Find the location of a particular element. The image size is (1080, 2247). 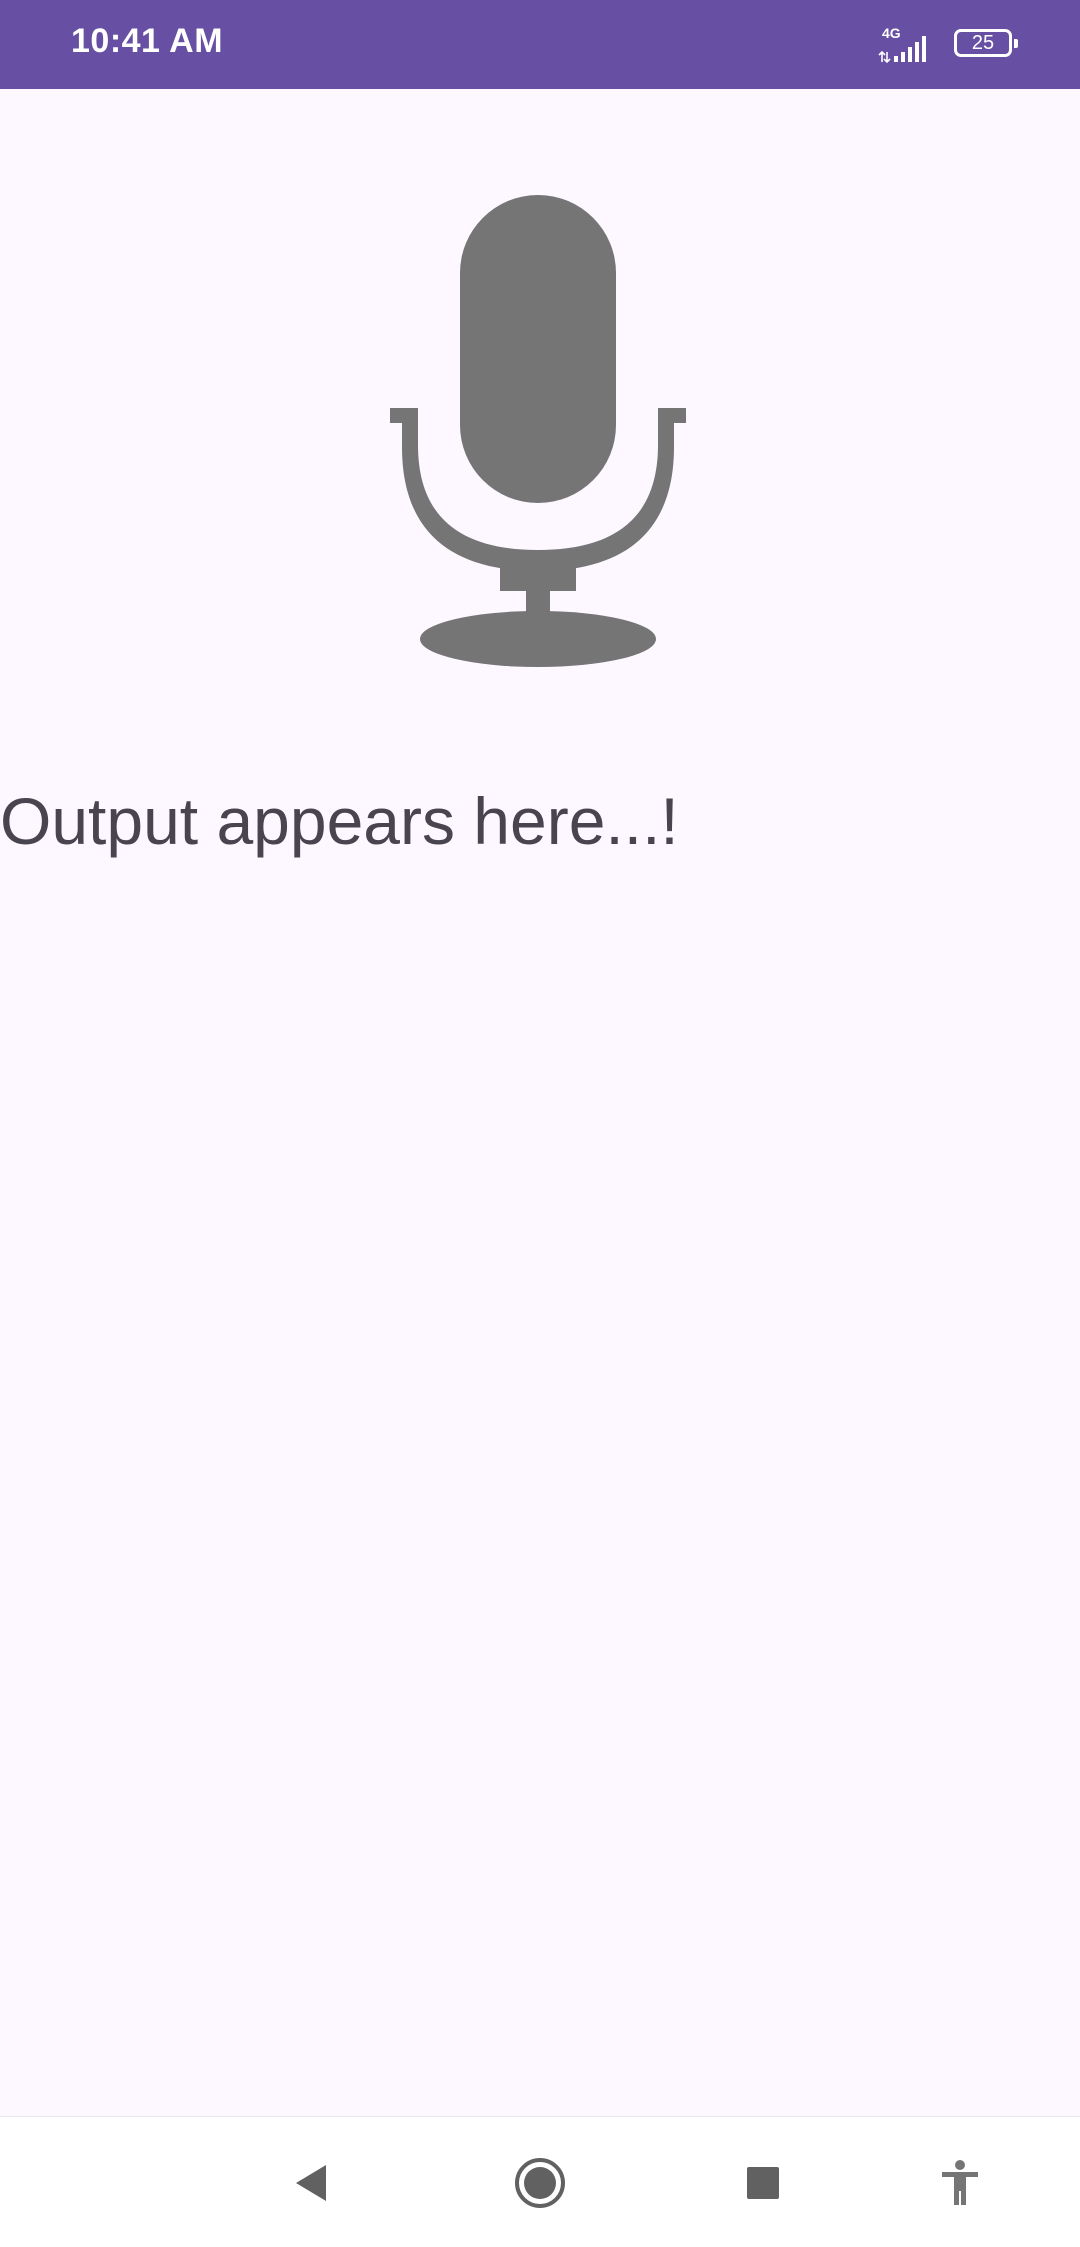

status-time: 10:41 AM is located at coordinates (147, 41).